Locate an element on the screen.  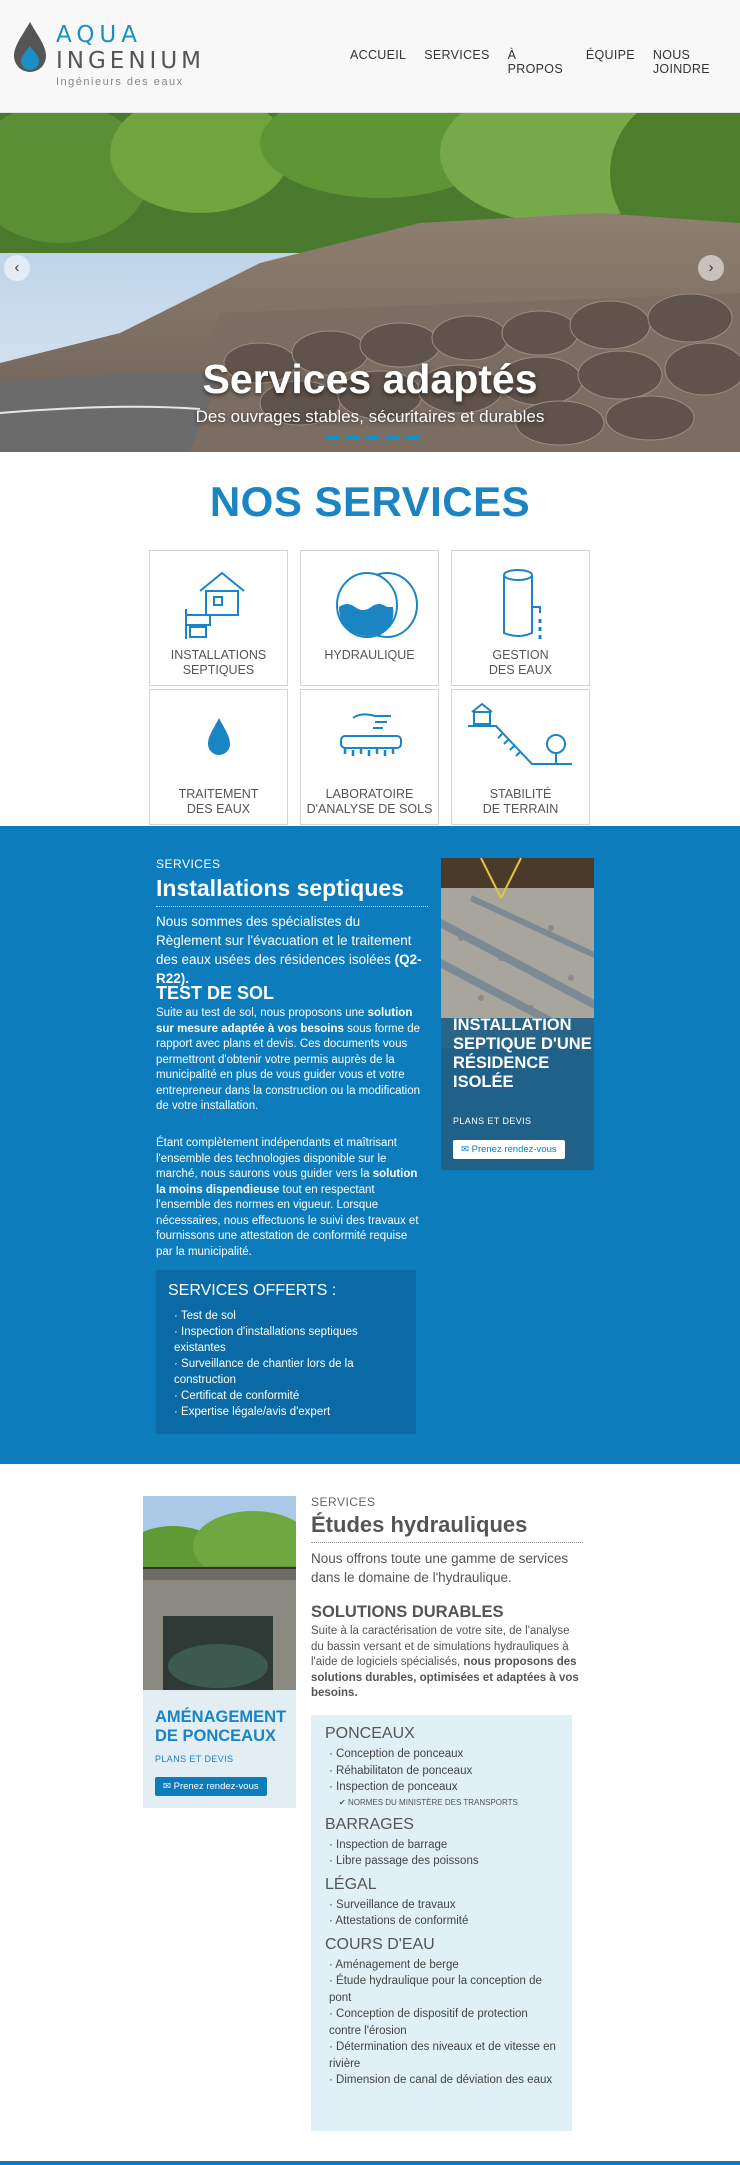
house-septic-icon is located at coordinates (215, 605).